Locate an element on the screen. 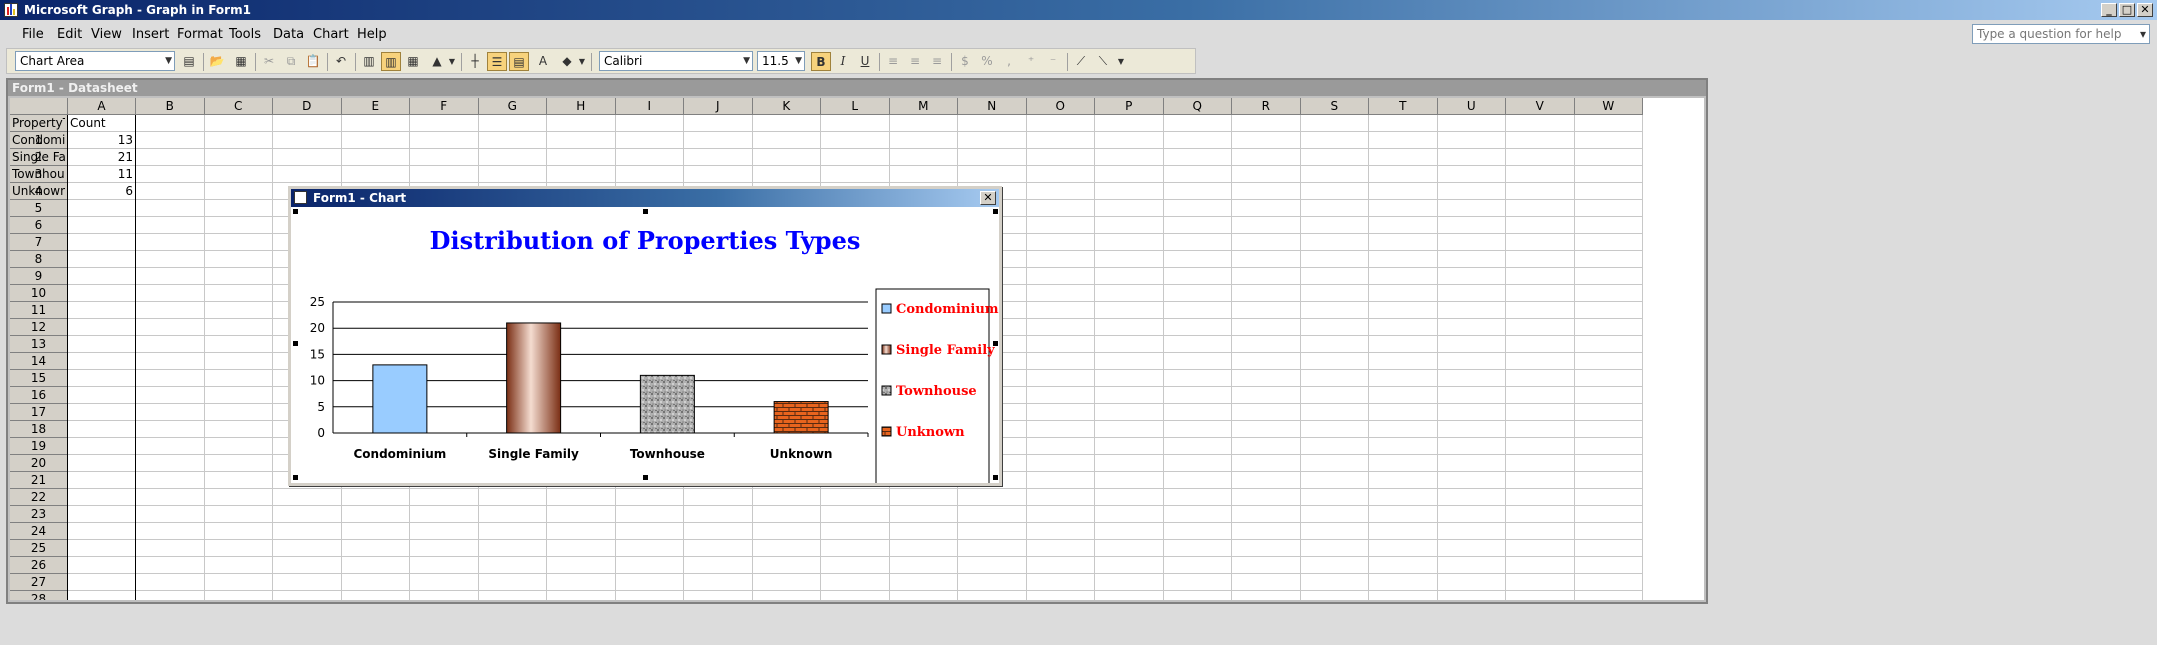 This screenshot has width=2157, height=645. align-left-icon: ≡ is located at coordinates (893, 61).